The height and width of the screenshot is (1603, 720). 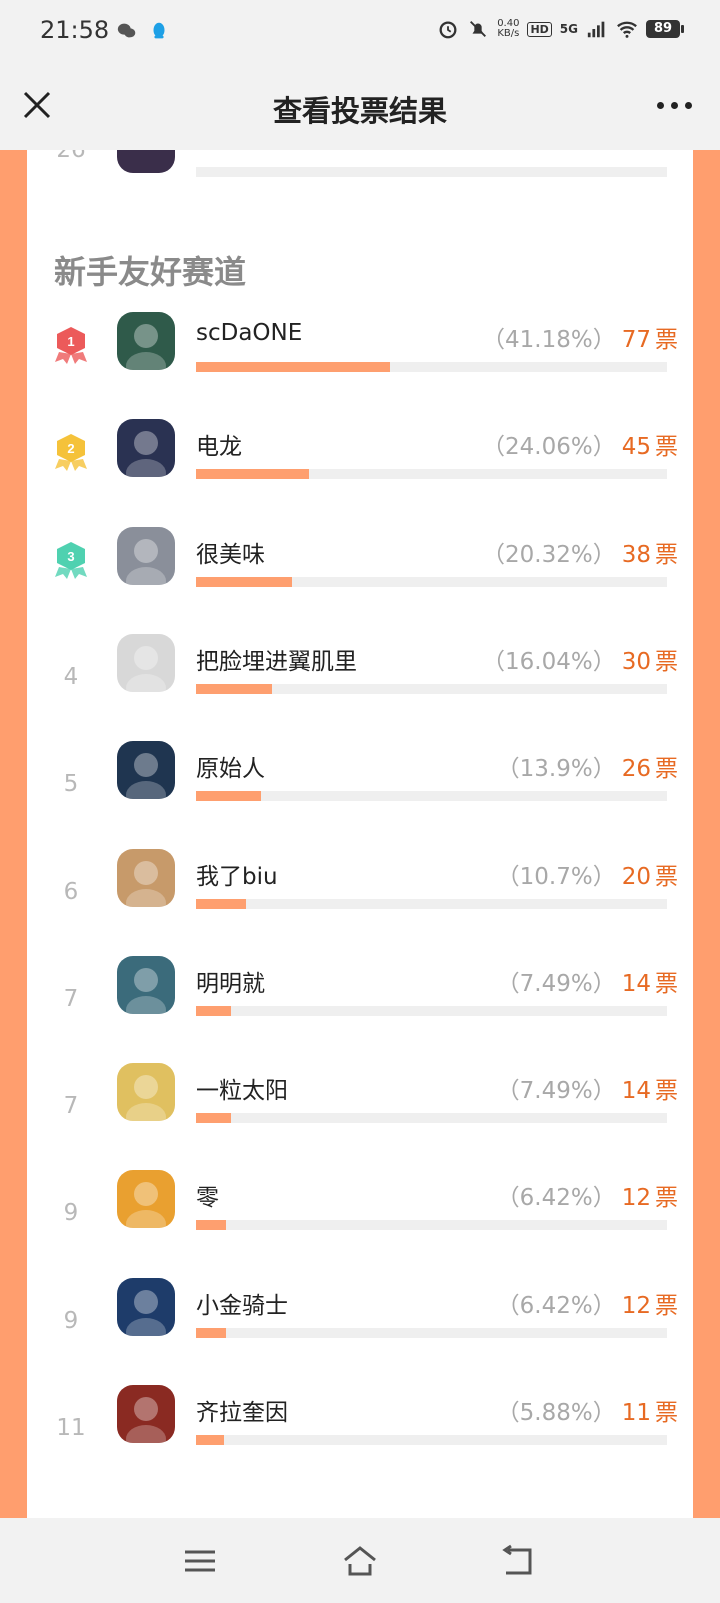 I want to click on candidate-name: 齐拉奎因, so click(x=242, y=1413).